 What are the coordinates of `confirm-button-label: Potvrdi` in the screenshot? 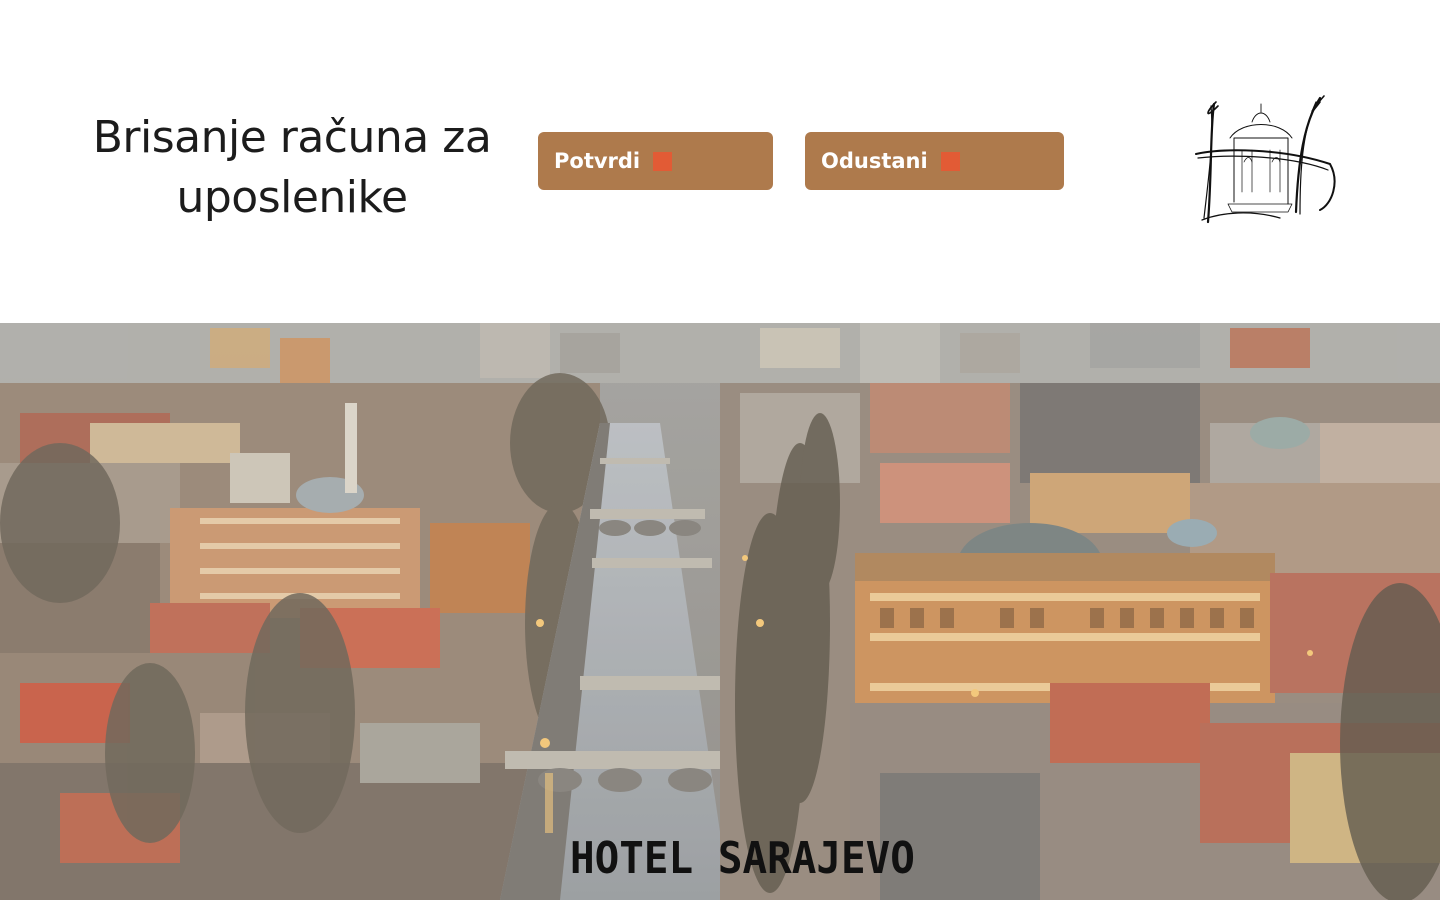 It's located at (597, 161).